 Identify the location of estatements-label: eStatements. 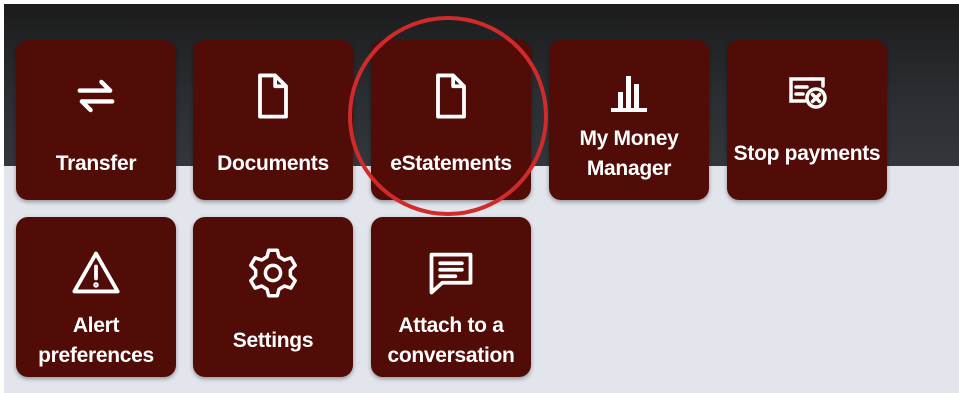
(451, 163).